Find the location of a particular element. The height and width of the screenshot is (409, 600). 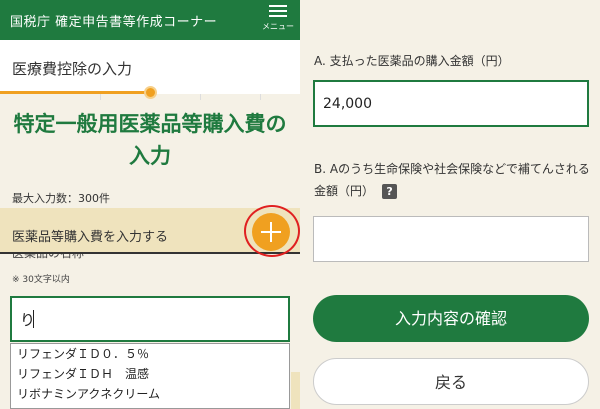

autocomplete-item: リフェンダＩＤＨ 温感 is located at coordinates (150, 374).